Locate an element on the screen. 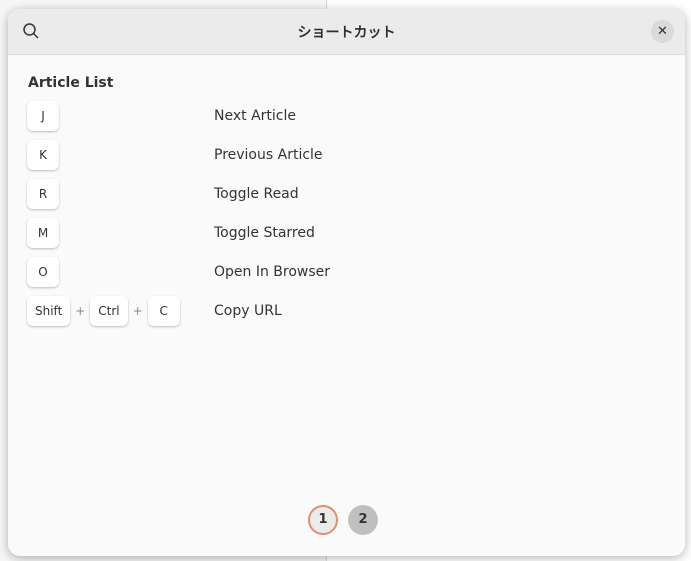 The image size is (691, 561). key-cap: M is located at coordinates (43, 233).